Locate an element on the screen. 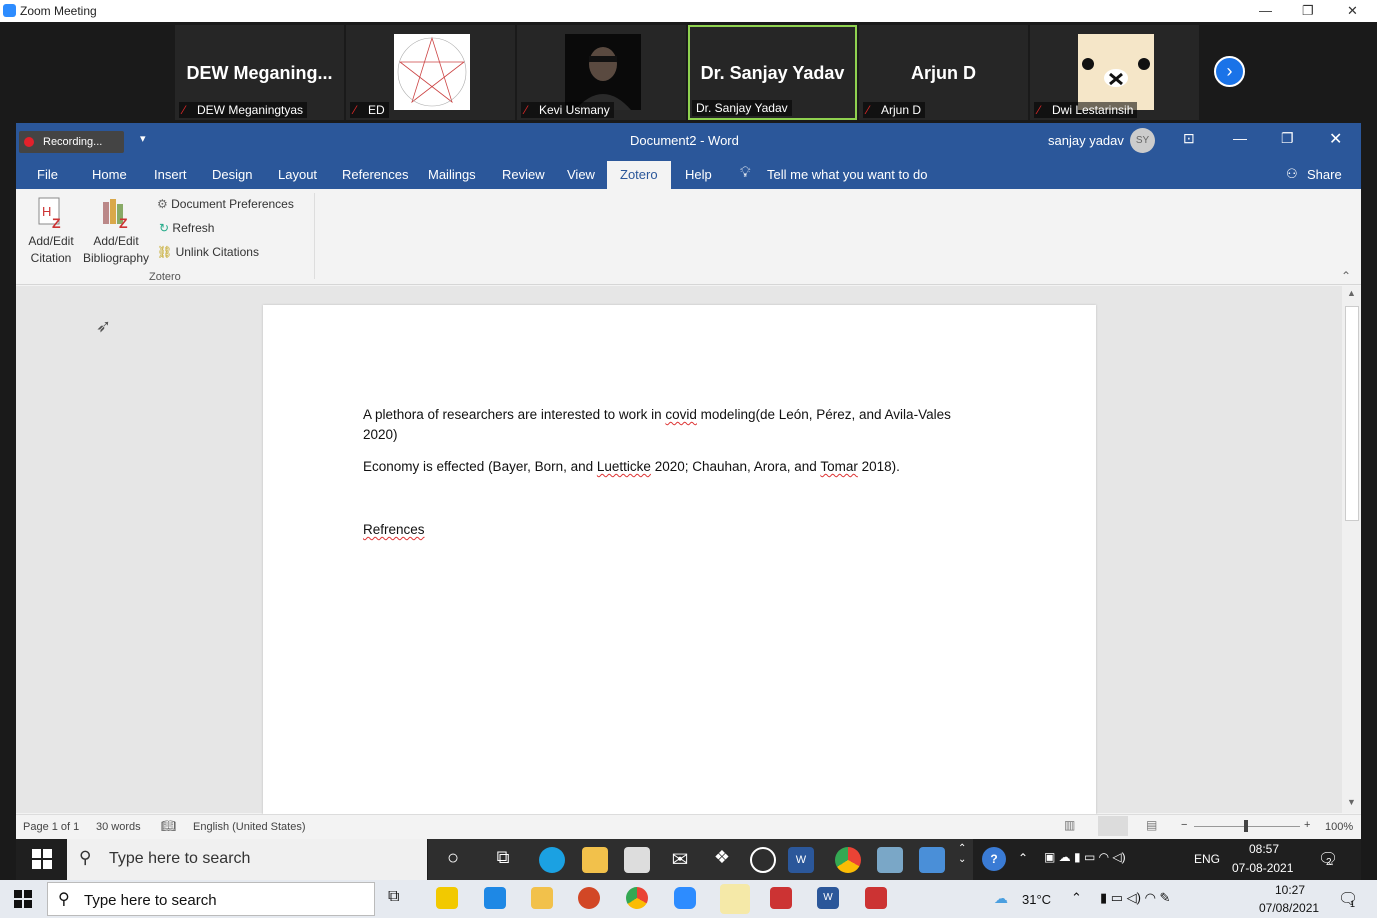 The width and height of the screenshot is (1377, 918). tab-help: Help is located at coordinates (698, 174).